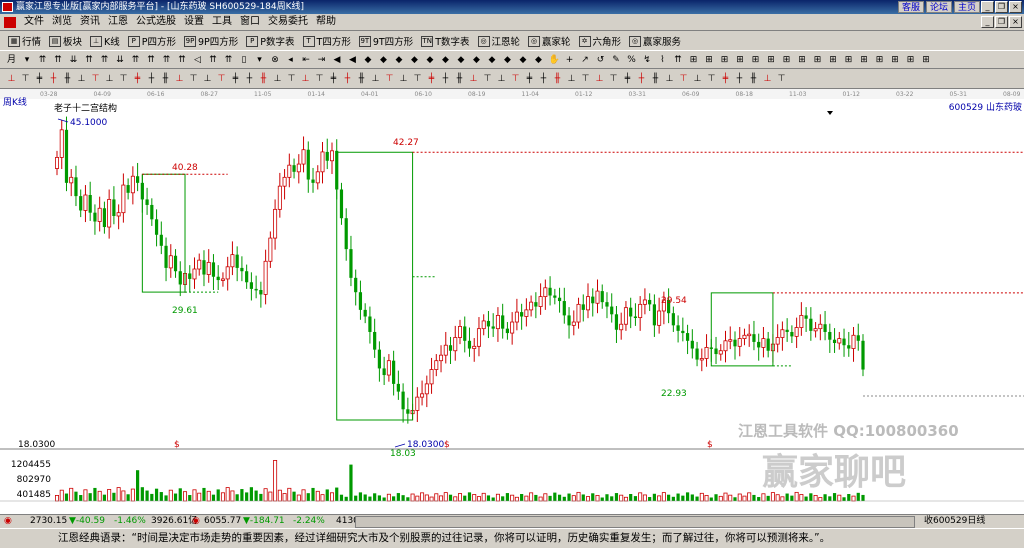 This screenshot has width=1024, height=548. What do you see at coordinates (1015, 7) in the screenshot?
I see `close-icon: ×` at bounding box center [1015, 7].